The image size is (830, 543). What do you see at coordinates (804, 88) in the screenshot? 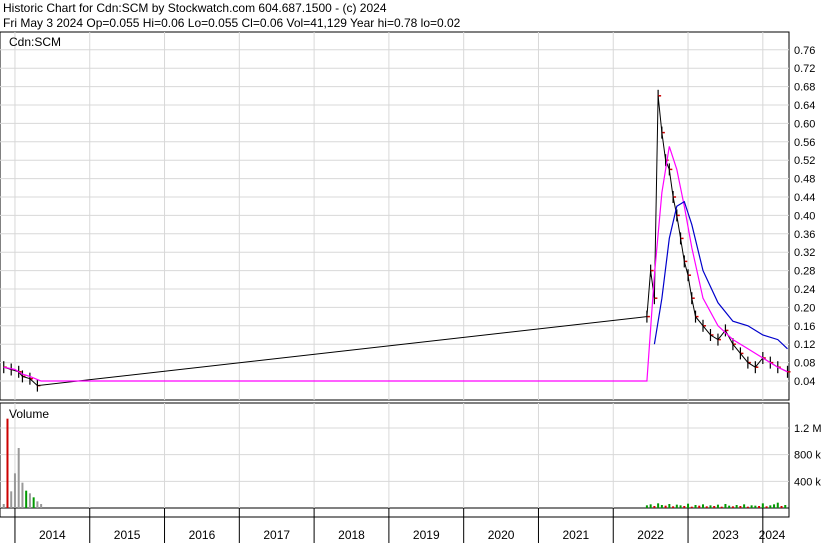
I see `price-tick-label: 0.68` at bounding box center [804, 88].